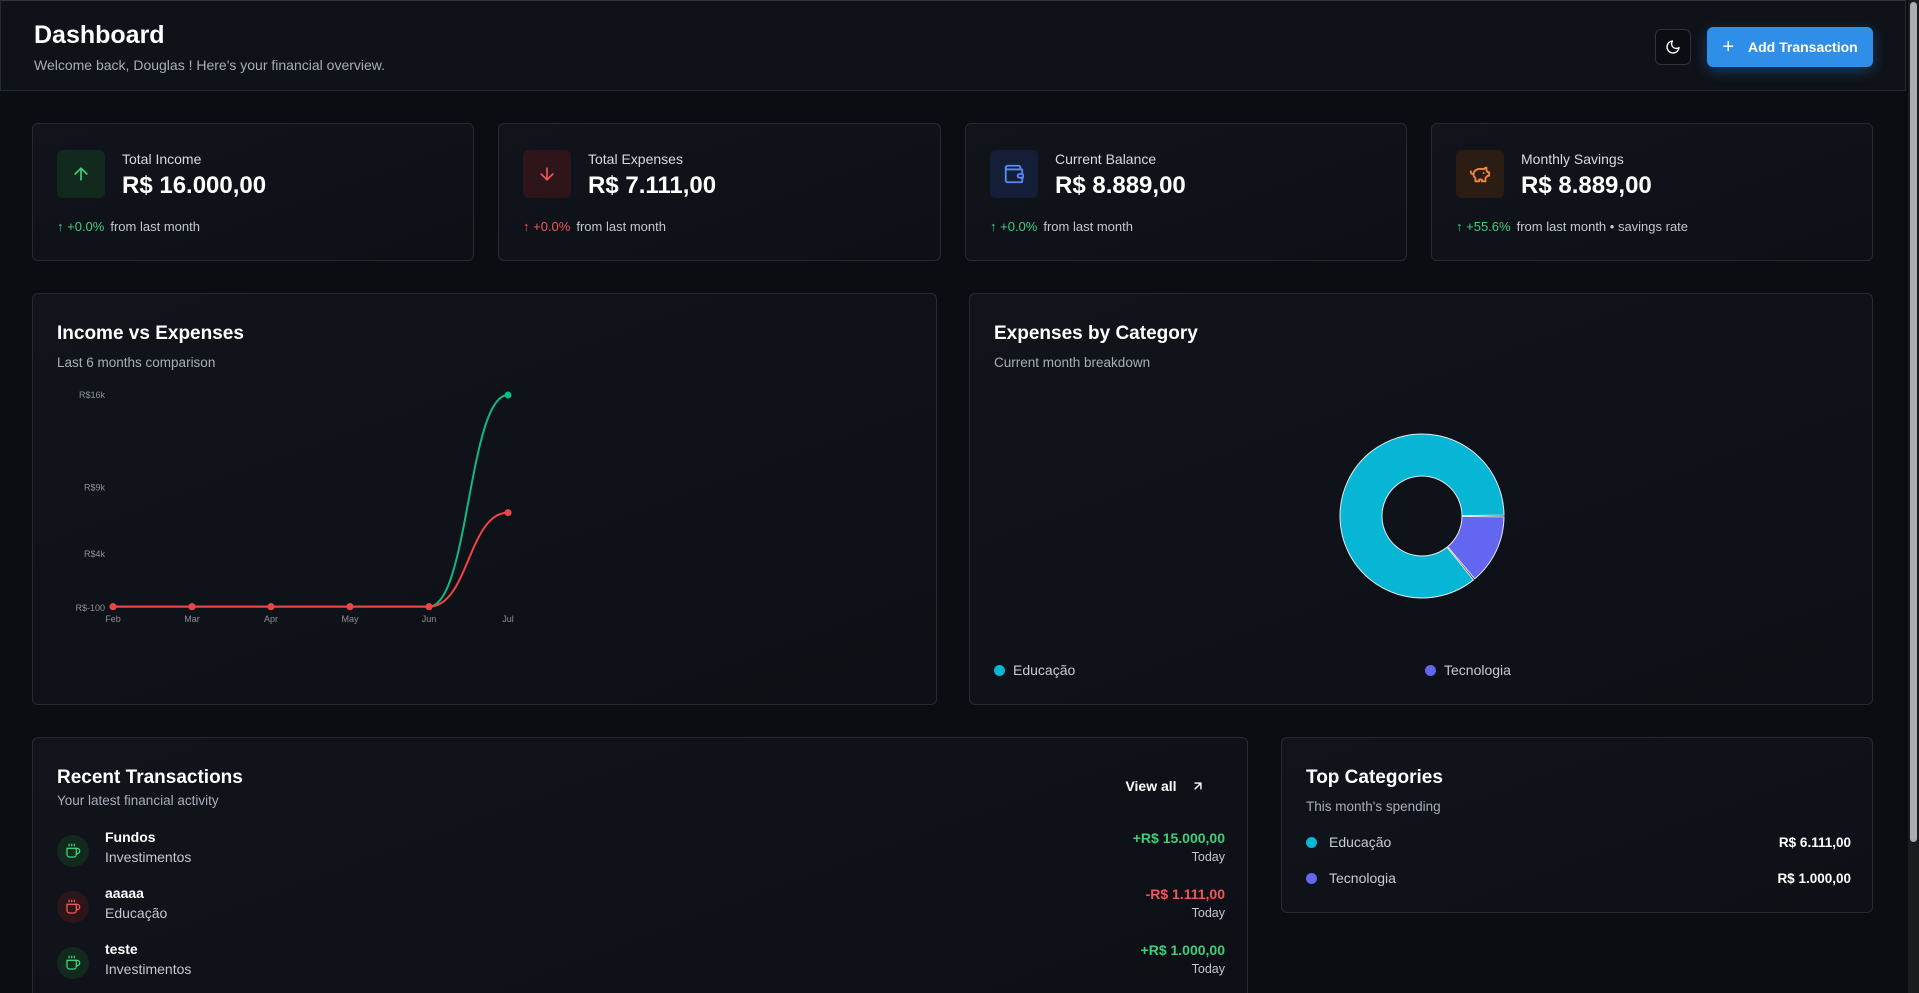 The height and width of the screenshot is (993, 1919). I want to click on add-transaction-label: Add Transaction, so click(1803, 47).